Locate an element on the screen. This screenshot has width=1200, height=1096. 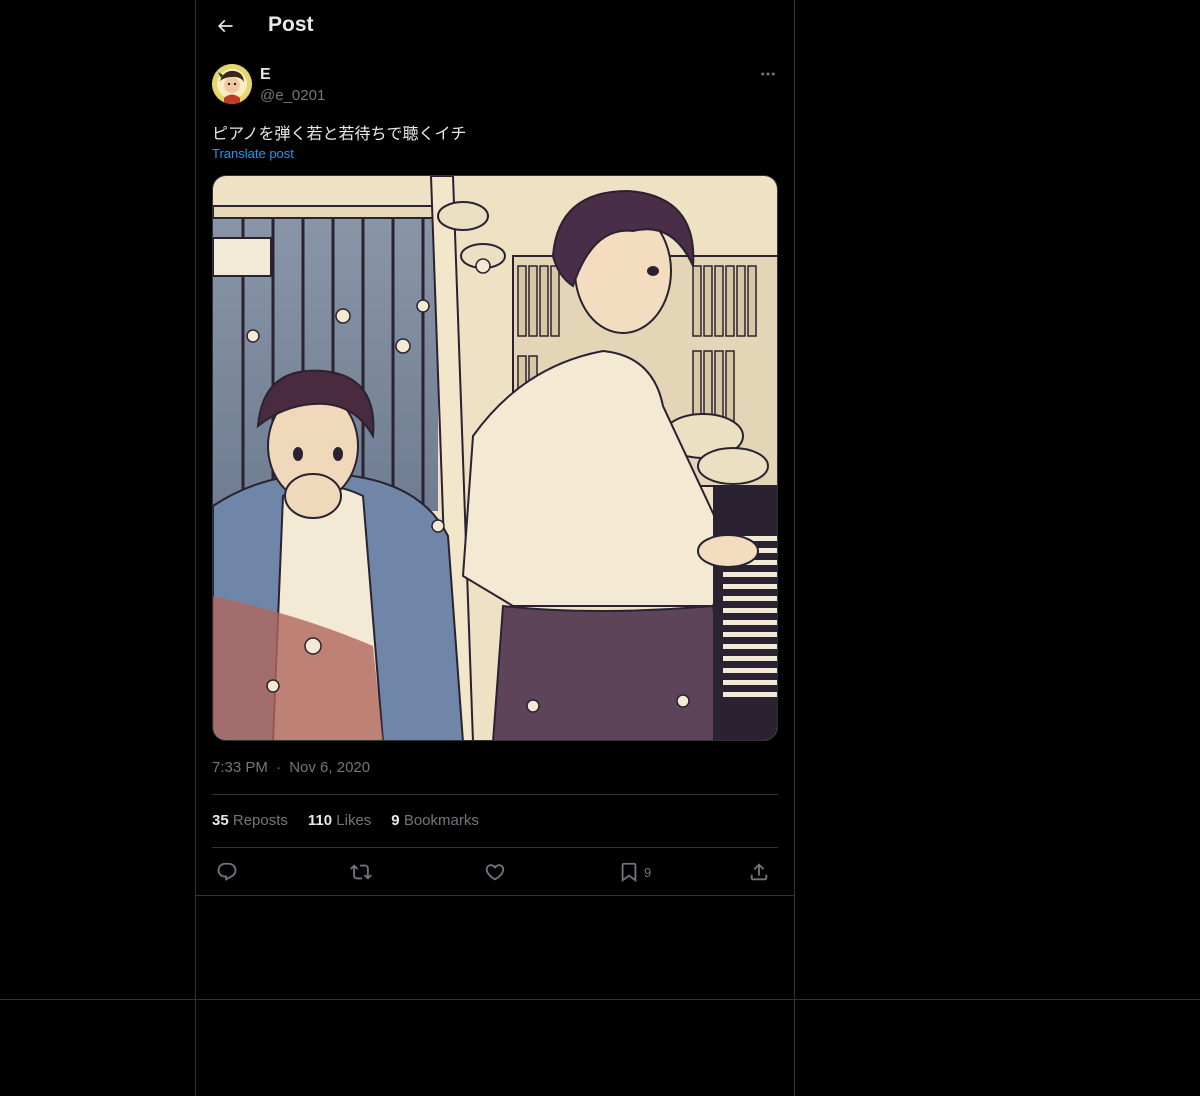
bookmarks-count: 9 is located at coordinates (395, 820).